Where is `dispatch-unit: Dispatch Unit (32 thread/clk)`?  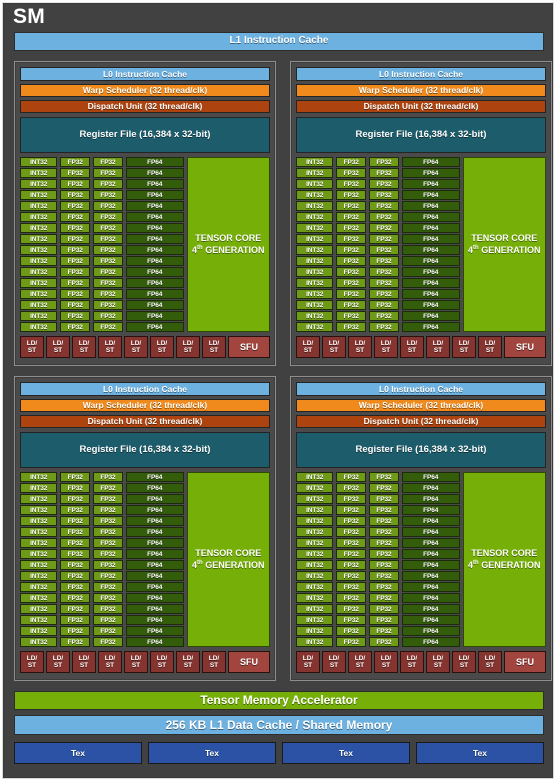
dispatch-unit: Dispatch Unit (32 thread/clk) is located at coordinates (145, 106).